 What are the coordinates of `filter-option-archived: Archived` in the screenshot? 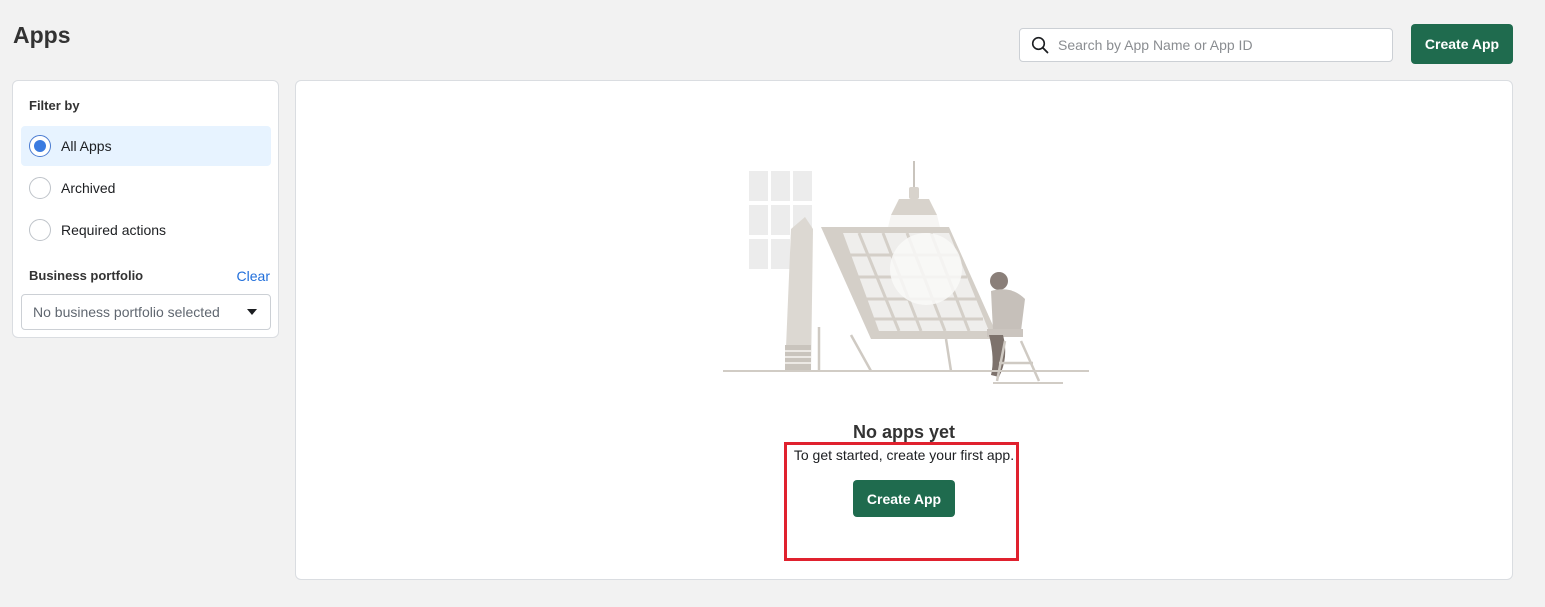 It's located at (146, 188).